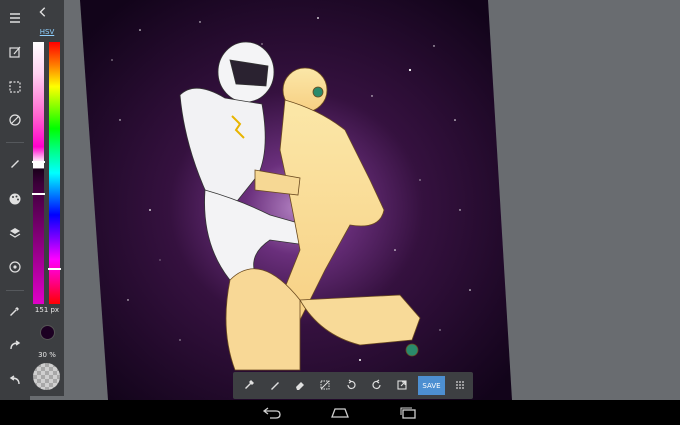 The height and width of the screenshot is (425, 680). Describe the element at coordinates (15, 87) in the screenshot. I see `select-icon` at that location.